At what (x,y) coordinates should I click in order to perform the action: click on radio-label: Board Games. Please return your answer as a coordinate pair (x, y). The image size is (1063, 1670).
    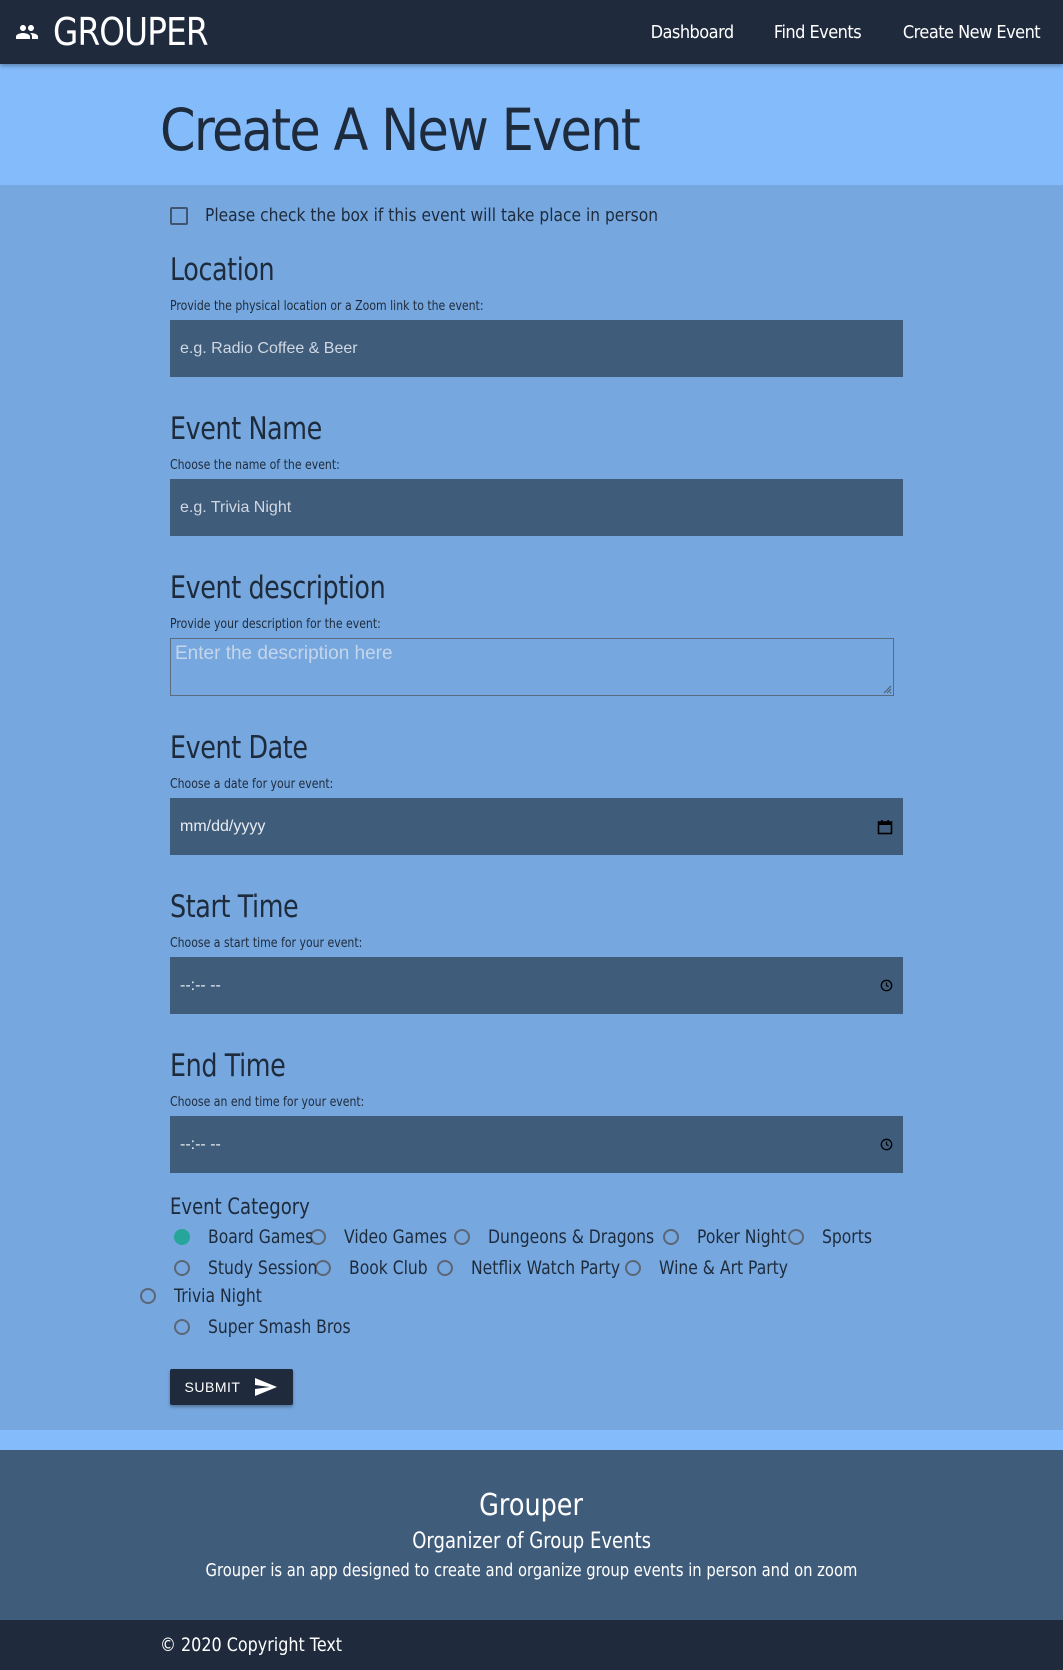
    Looking at the image, I should click on (261, 1236).